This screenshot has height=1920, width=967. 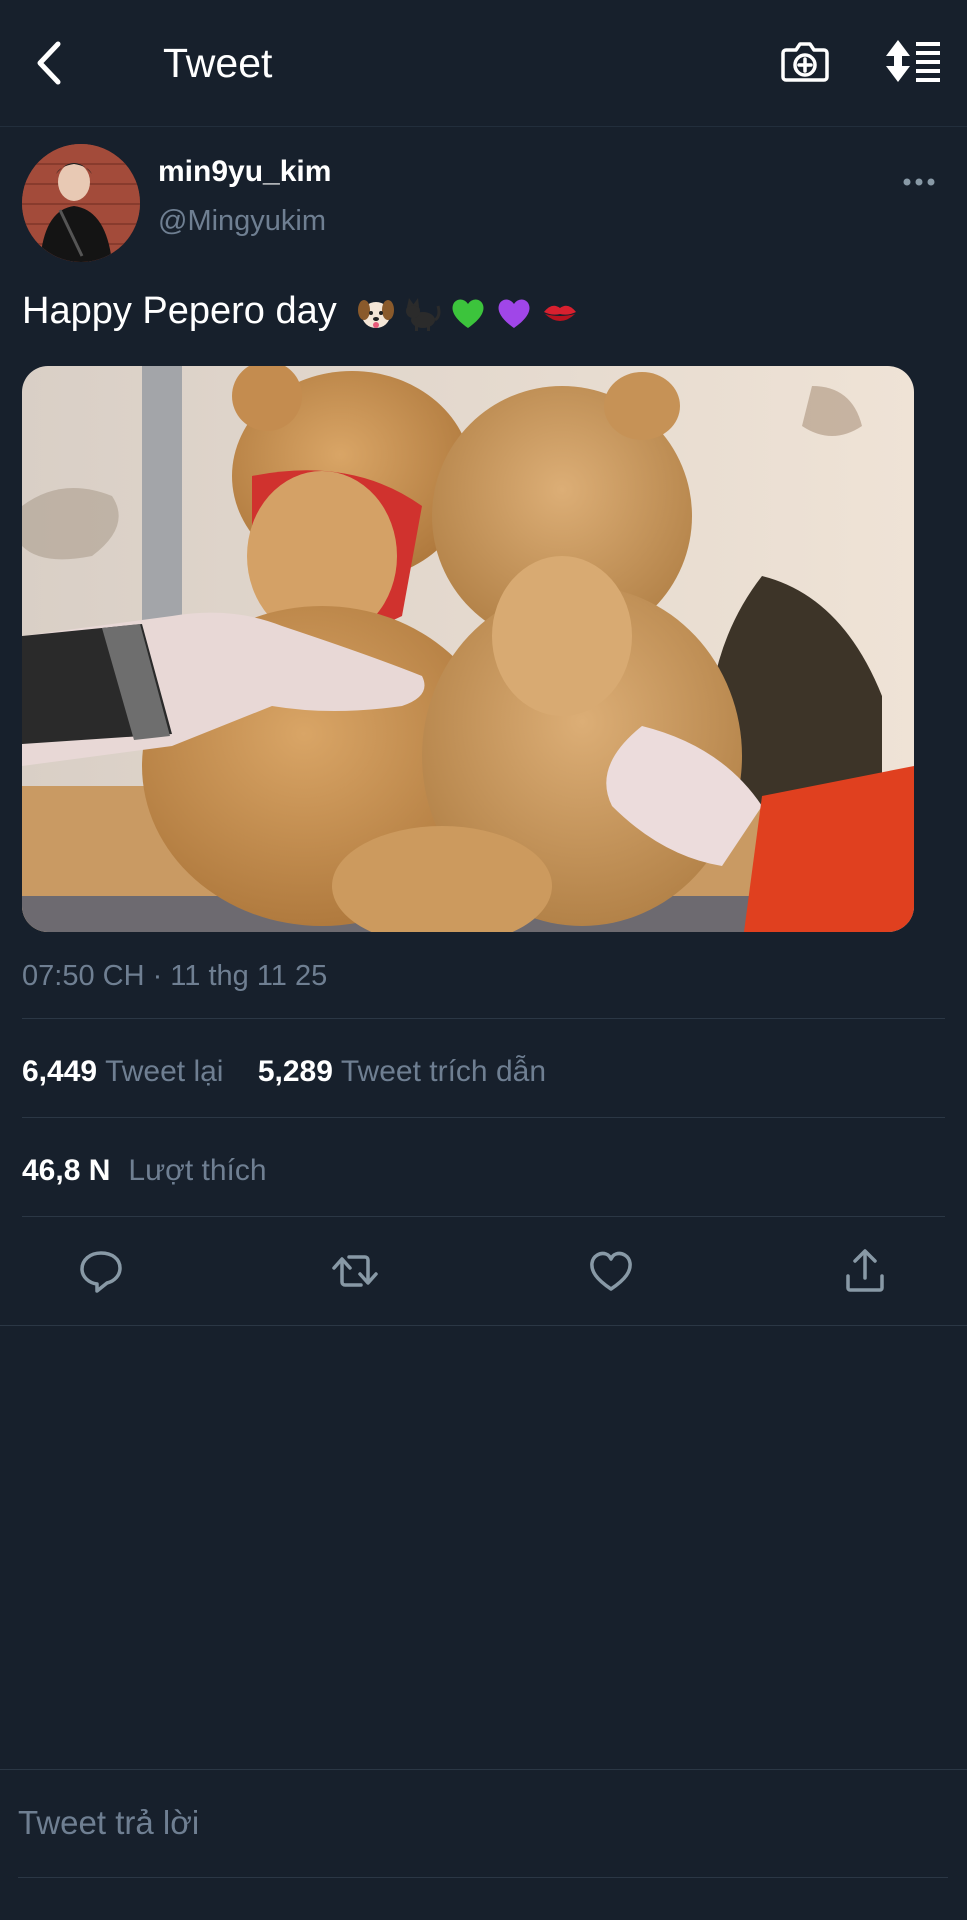 I want to click on retweets-label: Tweet lại, so click(x=164, y=1071).